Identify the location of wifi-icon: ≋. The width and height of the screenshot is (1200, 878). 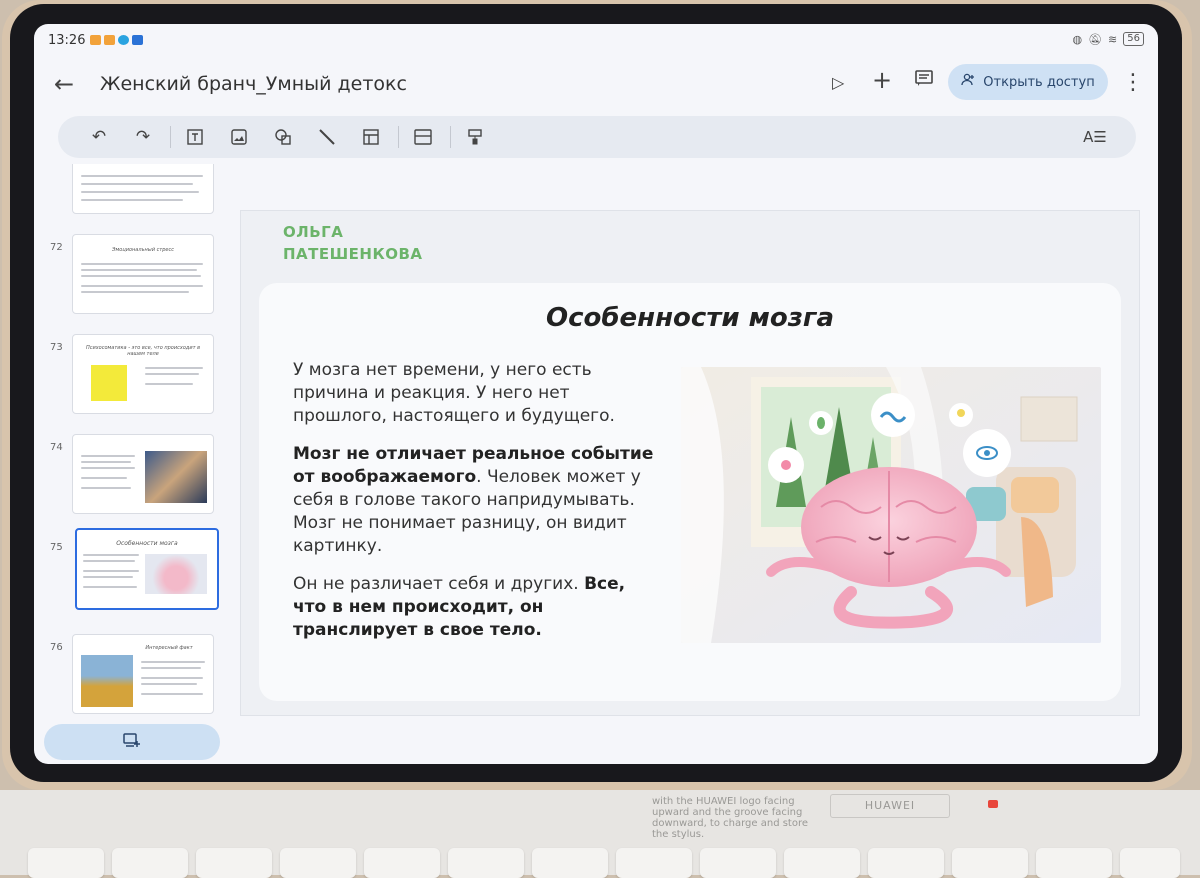
(1113, 39).